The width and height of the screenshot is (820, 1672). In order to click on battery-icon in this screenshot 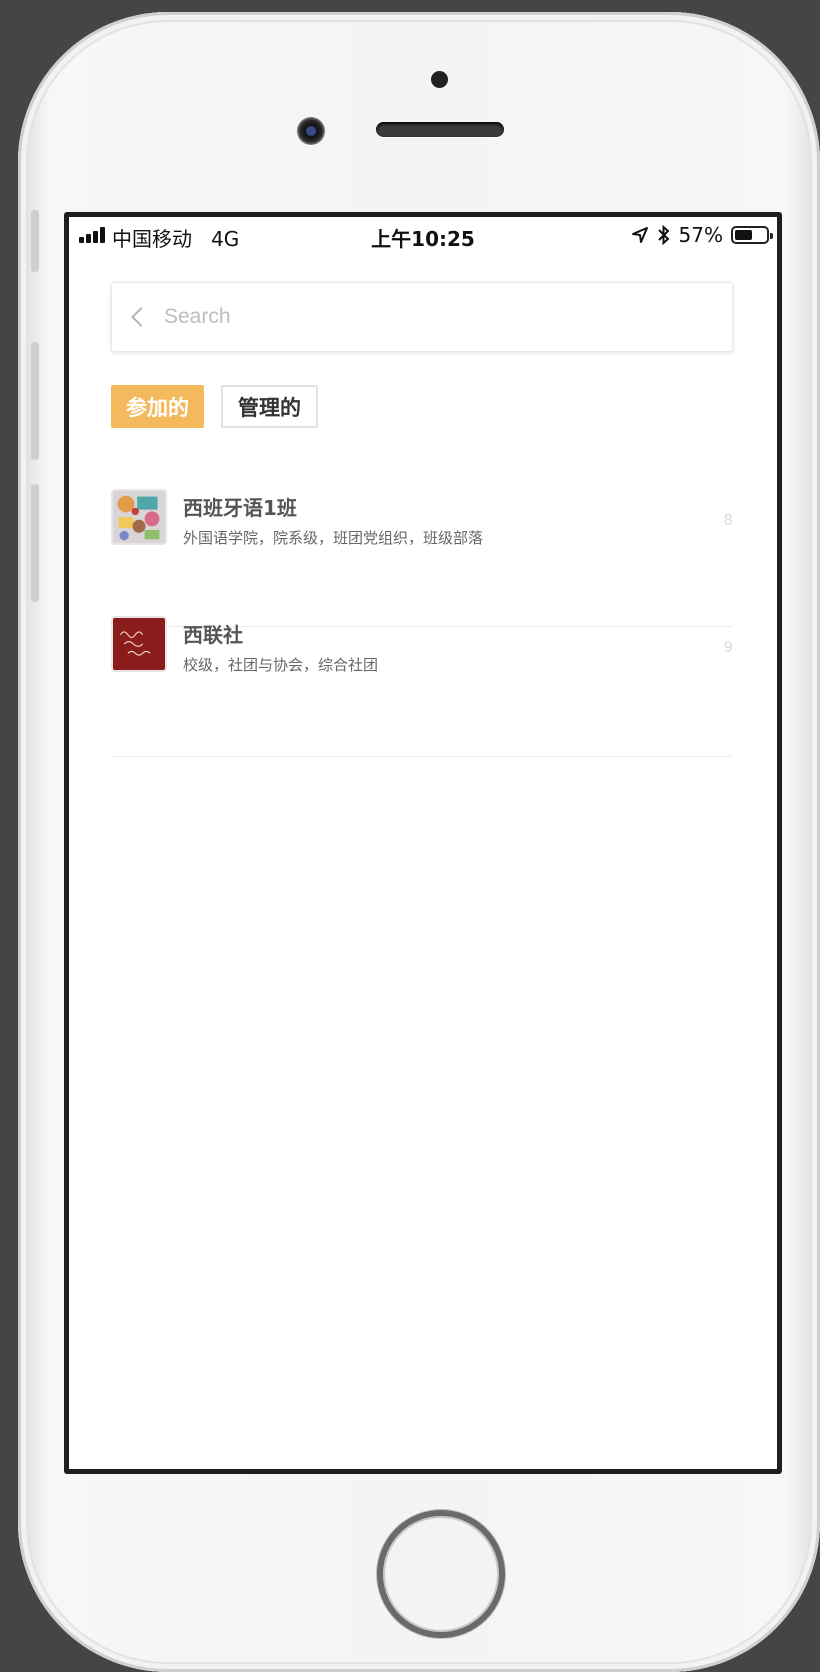, I will do `click(752, 235)`.